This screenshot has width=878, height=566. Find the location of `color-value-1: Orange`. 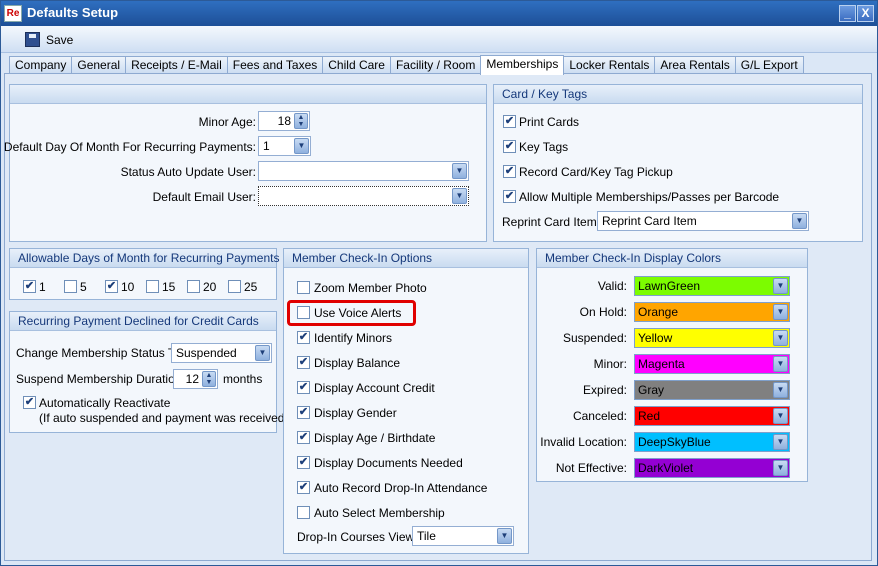

color-value-1: Orange is located at coordinates (658, 312).